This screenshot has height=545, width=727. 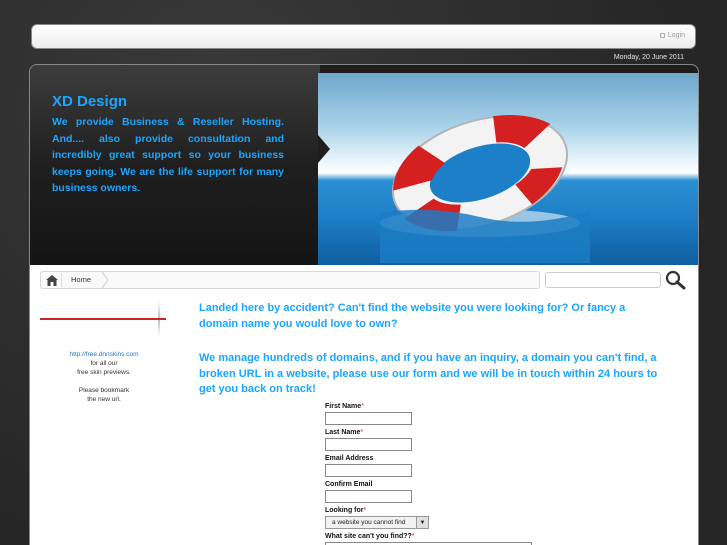 I want to click on hero-title: XD Design, so click(x=90, y=101).